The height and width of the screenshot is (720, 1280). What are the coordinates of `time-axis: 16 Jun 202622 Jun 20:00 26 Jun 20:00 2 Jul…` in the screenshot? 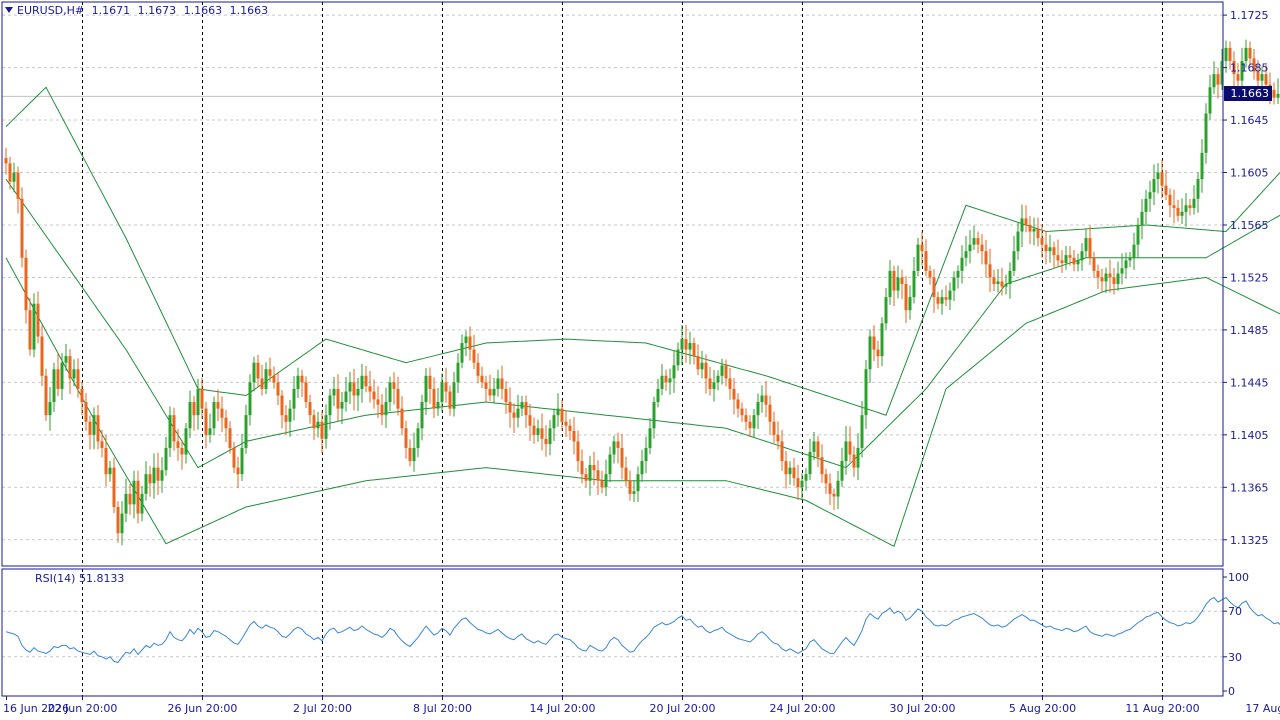 It's located at (641, 705).